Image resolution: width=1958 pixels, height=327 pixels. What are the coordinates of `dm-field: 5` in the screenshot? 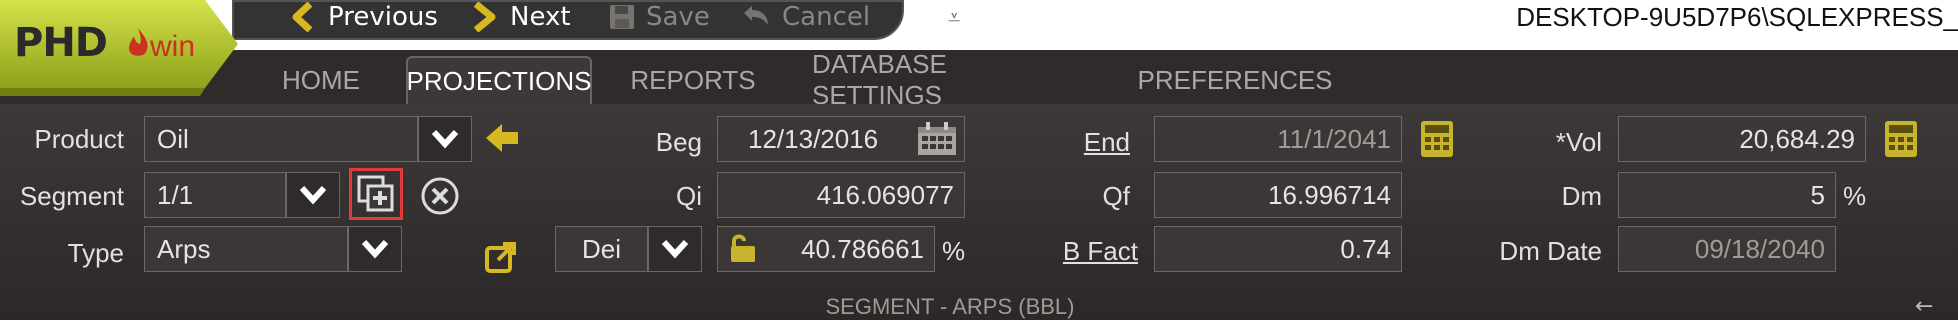 It's located at (1727, 195).